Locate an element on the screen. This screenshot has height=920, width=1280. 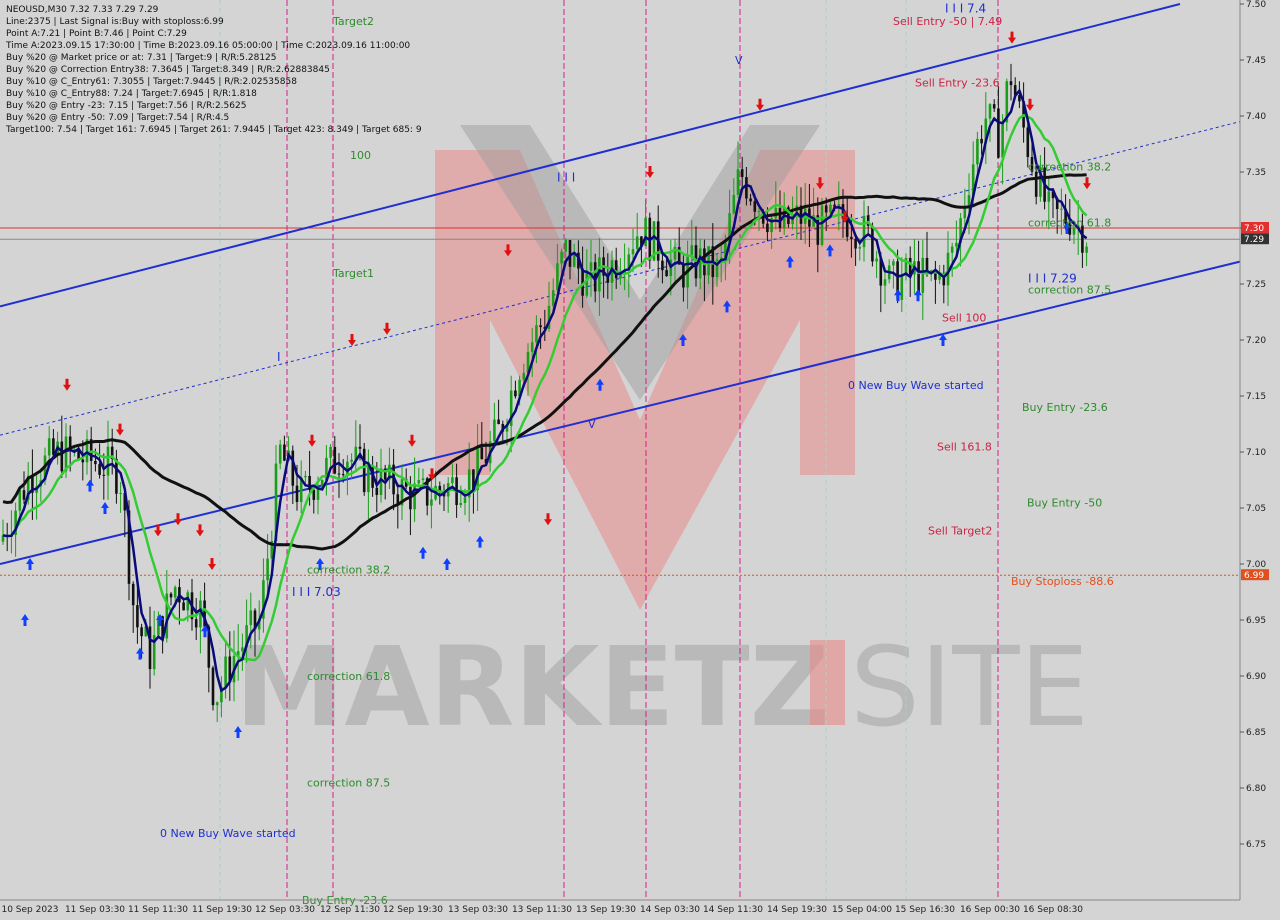
price-tag-label: 7.30 is located at coordinates (1254, 229).